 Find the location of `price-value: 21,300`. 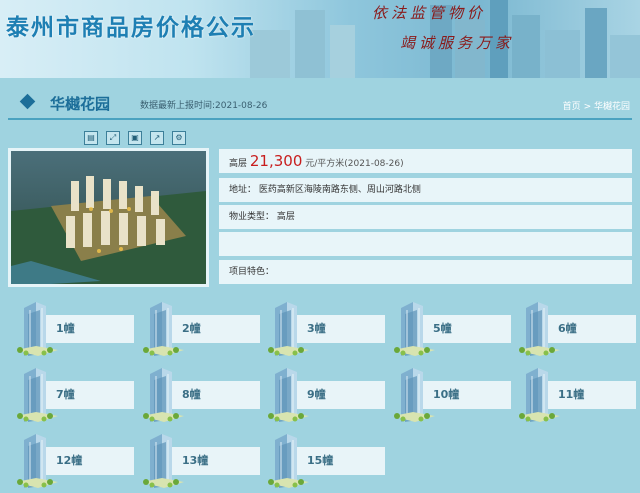

price-value: 21,300 is located at coordinates (276, 161).